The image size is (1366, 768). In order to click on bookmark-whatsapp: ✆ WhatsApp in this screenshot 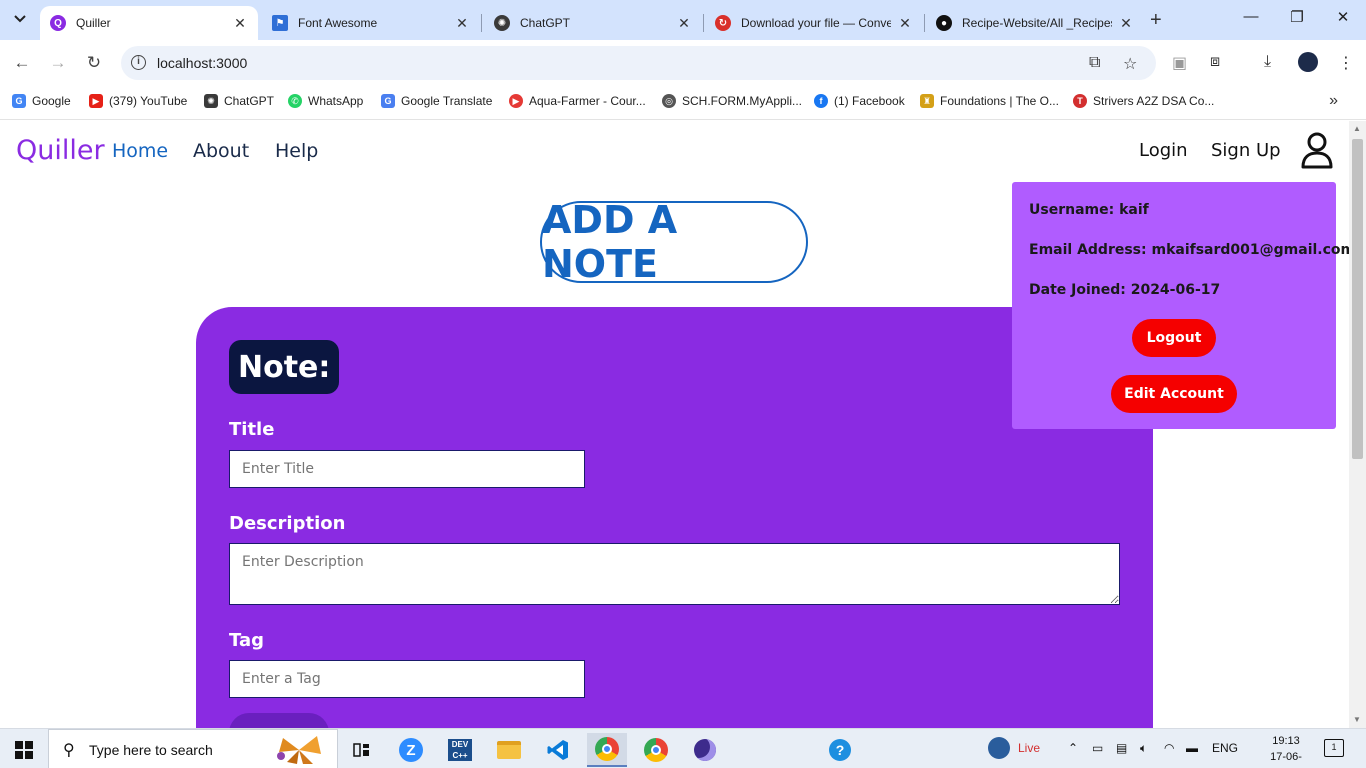, I will do `click(325, 101)`.